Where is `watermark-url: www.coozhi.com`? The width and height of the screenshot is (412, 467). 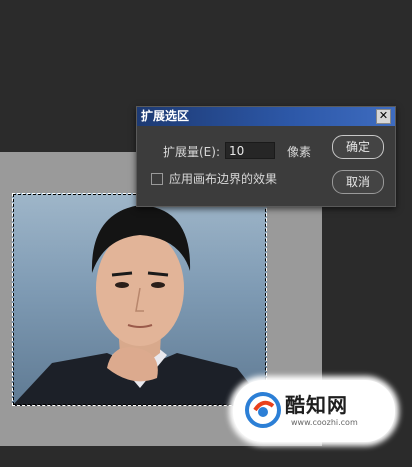 watermark-url: www.coozhi.com is located at coordinates (324, 422).